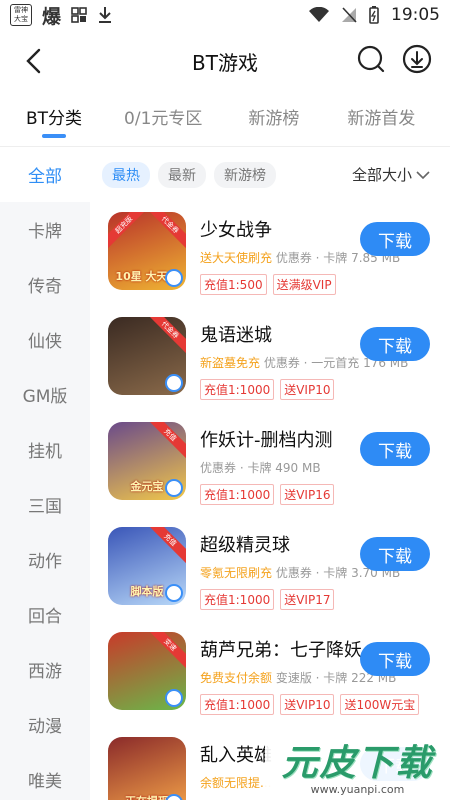 The image size is (450, 800). What do you see at coordinates (182, 174) in the screenshot?
I see `sort-chip-new: 最新` at bounding box center [182, 174].